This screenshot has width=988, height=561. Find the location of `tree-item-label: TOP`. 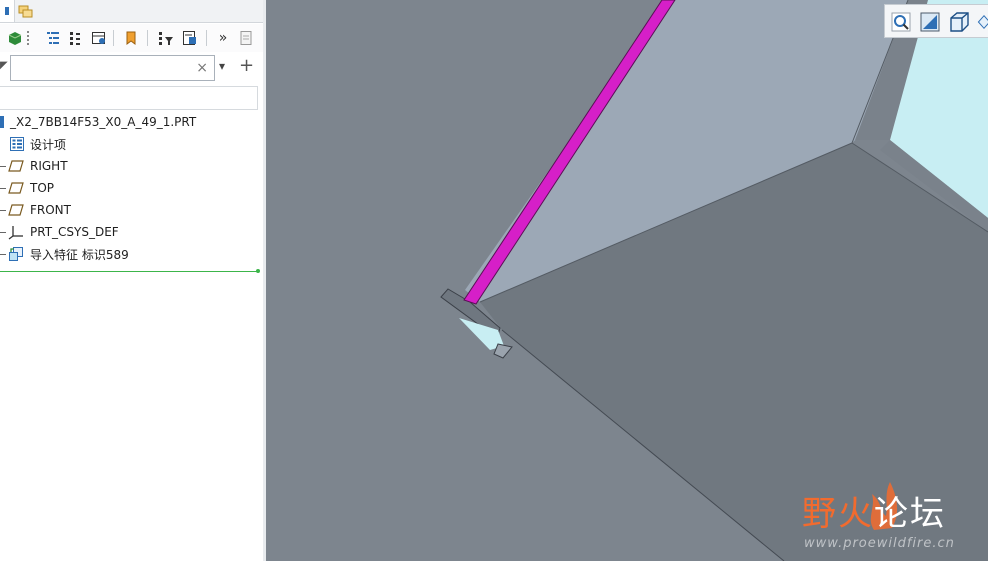

tree-item-label: TOP is located at coordinates (42, 188).